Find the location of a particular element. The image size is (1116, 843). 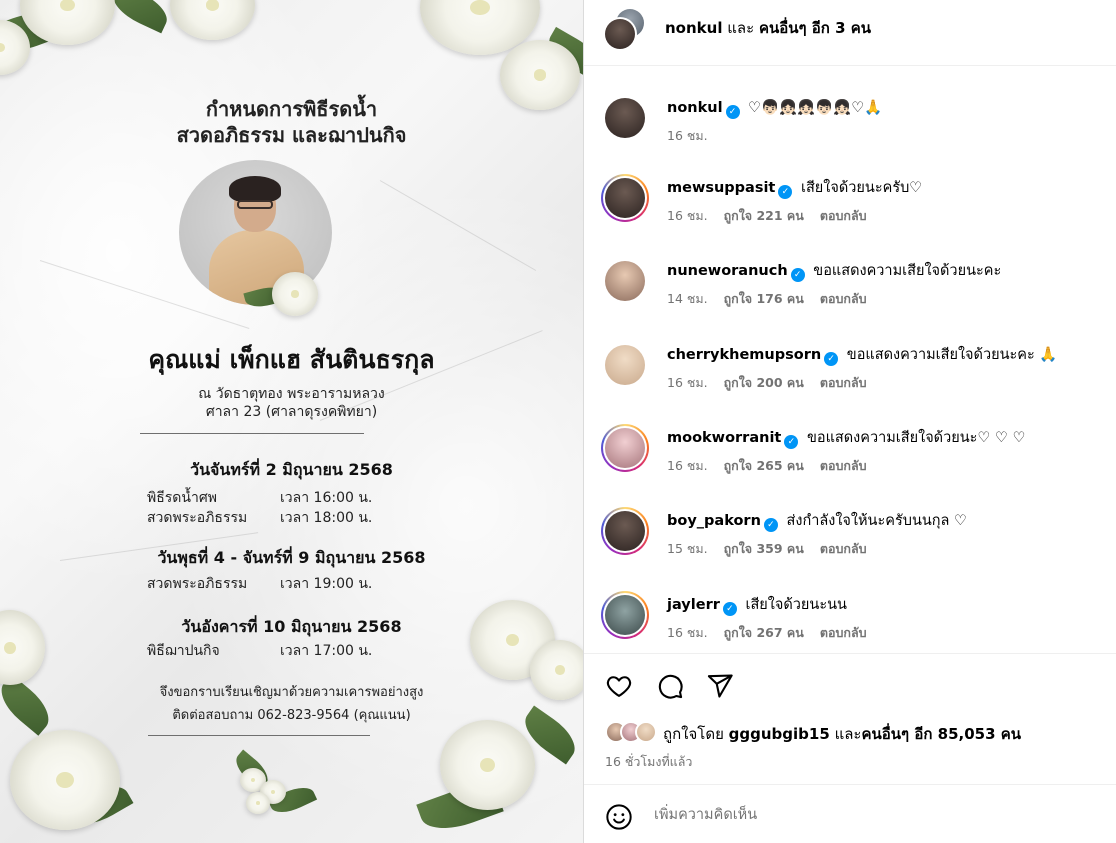

comment-username: nuneworanuch is located at coordinates (727, 271).